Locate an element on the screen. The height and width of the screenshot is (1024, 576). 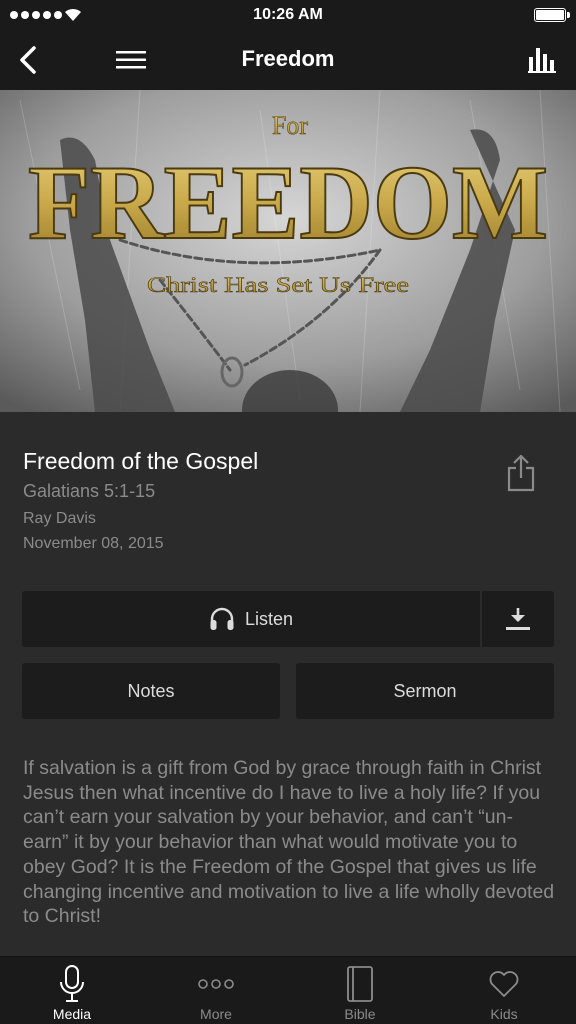
sermon-scripture: Galatians 5:1-15 is located at coordinates (89, 491).